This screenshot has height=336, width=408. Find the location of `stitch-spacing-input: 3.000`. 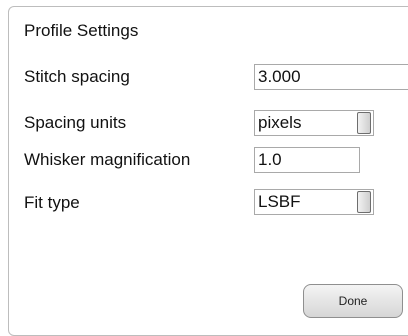

stitch-spacing-input: 3.000 is located at coordinates (331, 77).